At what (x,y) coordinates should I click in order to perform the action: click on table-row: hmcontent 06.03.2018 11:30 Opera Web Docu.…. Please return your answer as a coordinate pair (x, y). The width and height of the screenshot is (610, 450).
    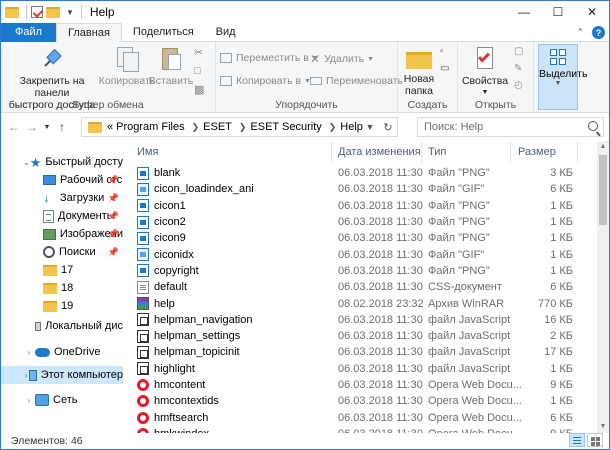
    Looking at the image, I should click on (360, 385).